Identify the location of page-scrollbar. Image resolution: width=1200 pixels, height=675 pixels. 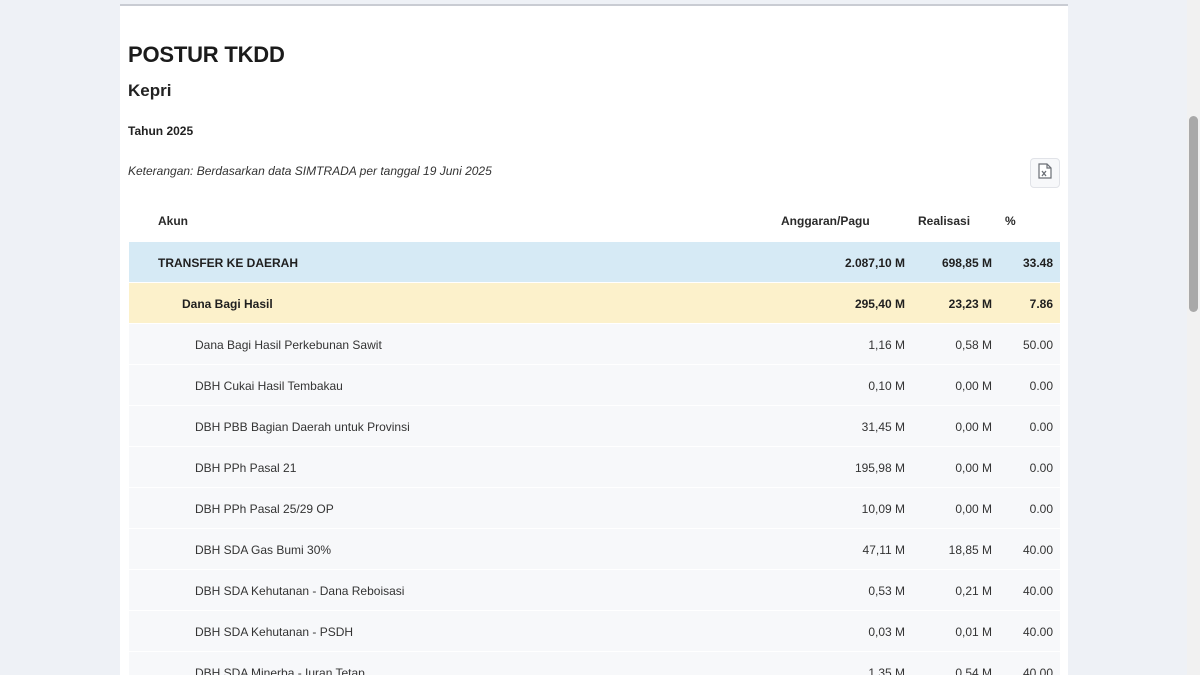
(1193, 337).